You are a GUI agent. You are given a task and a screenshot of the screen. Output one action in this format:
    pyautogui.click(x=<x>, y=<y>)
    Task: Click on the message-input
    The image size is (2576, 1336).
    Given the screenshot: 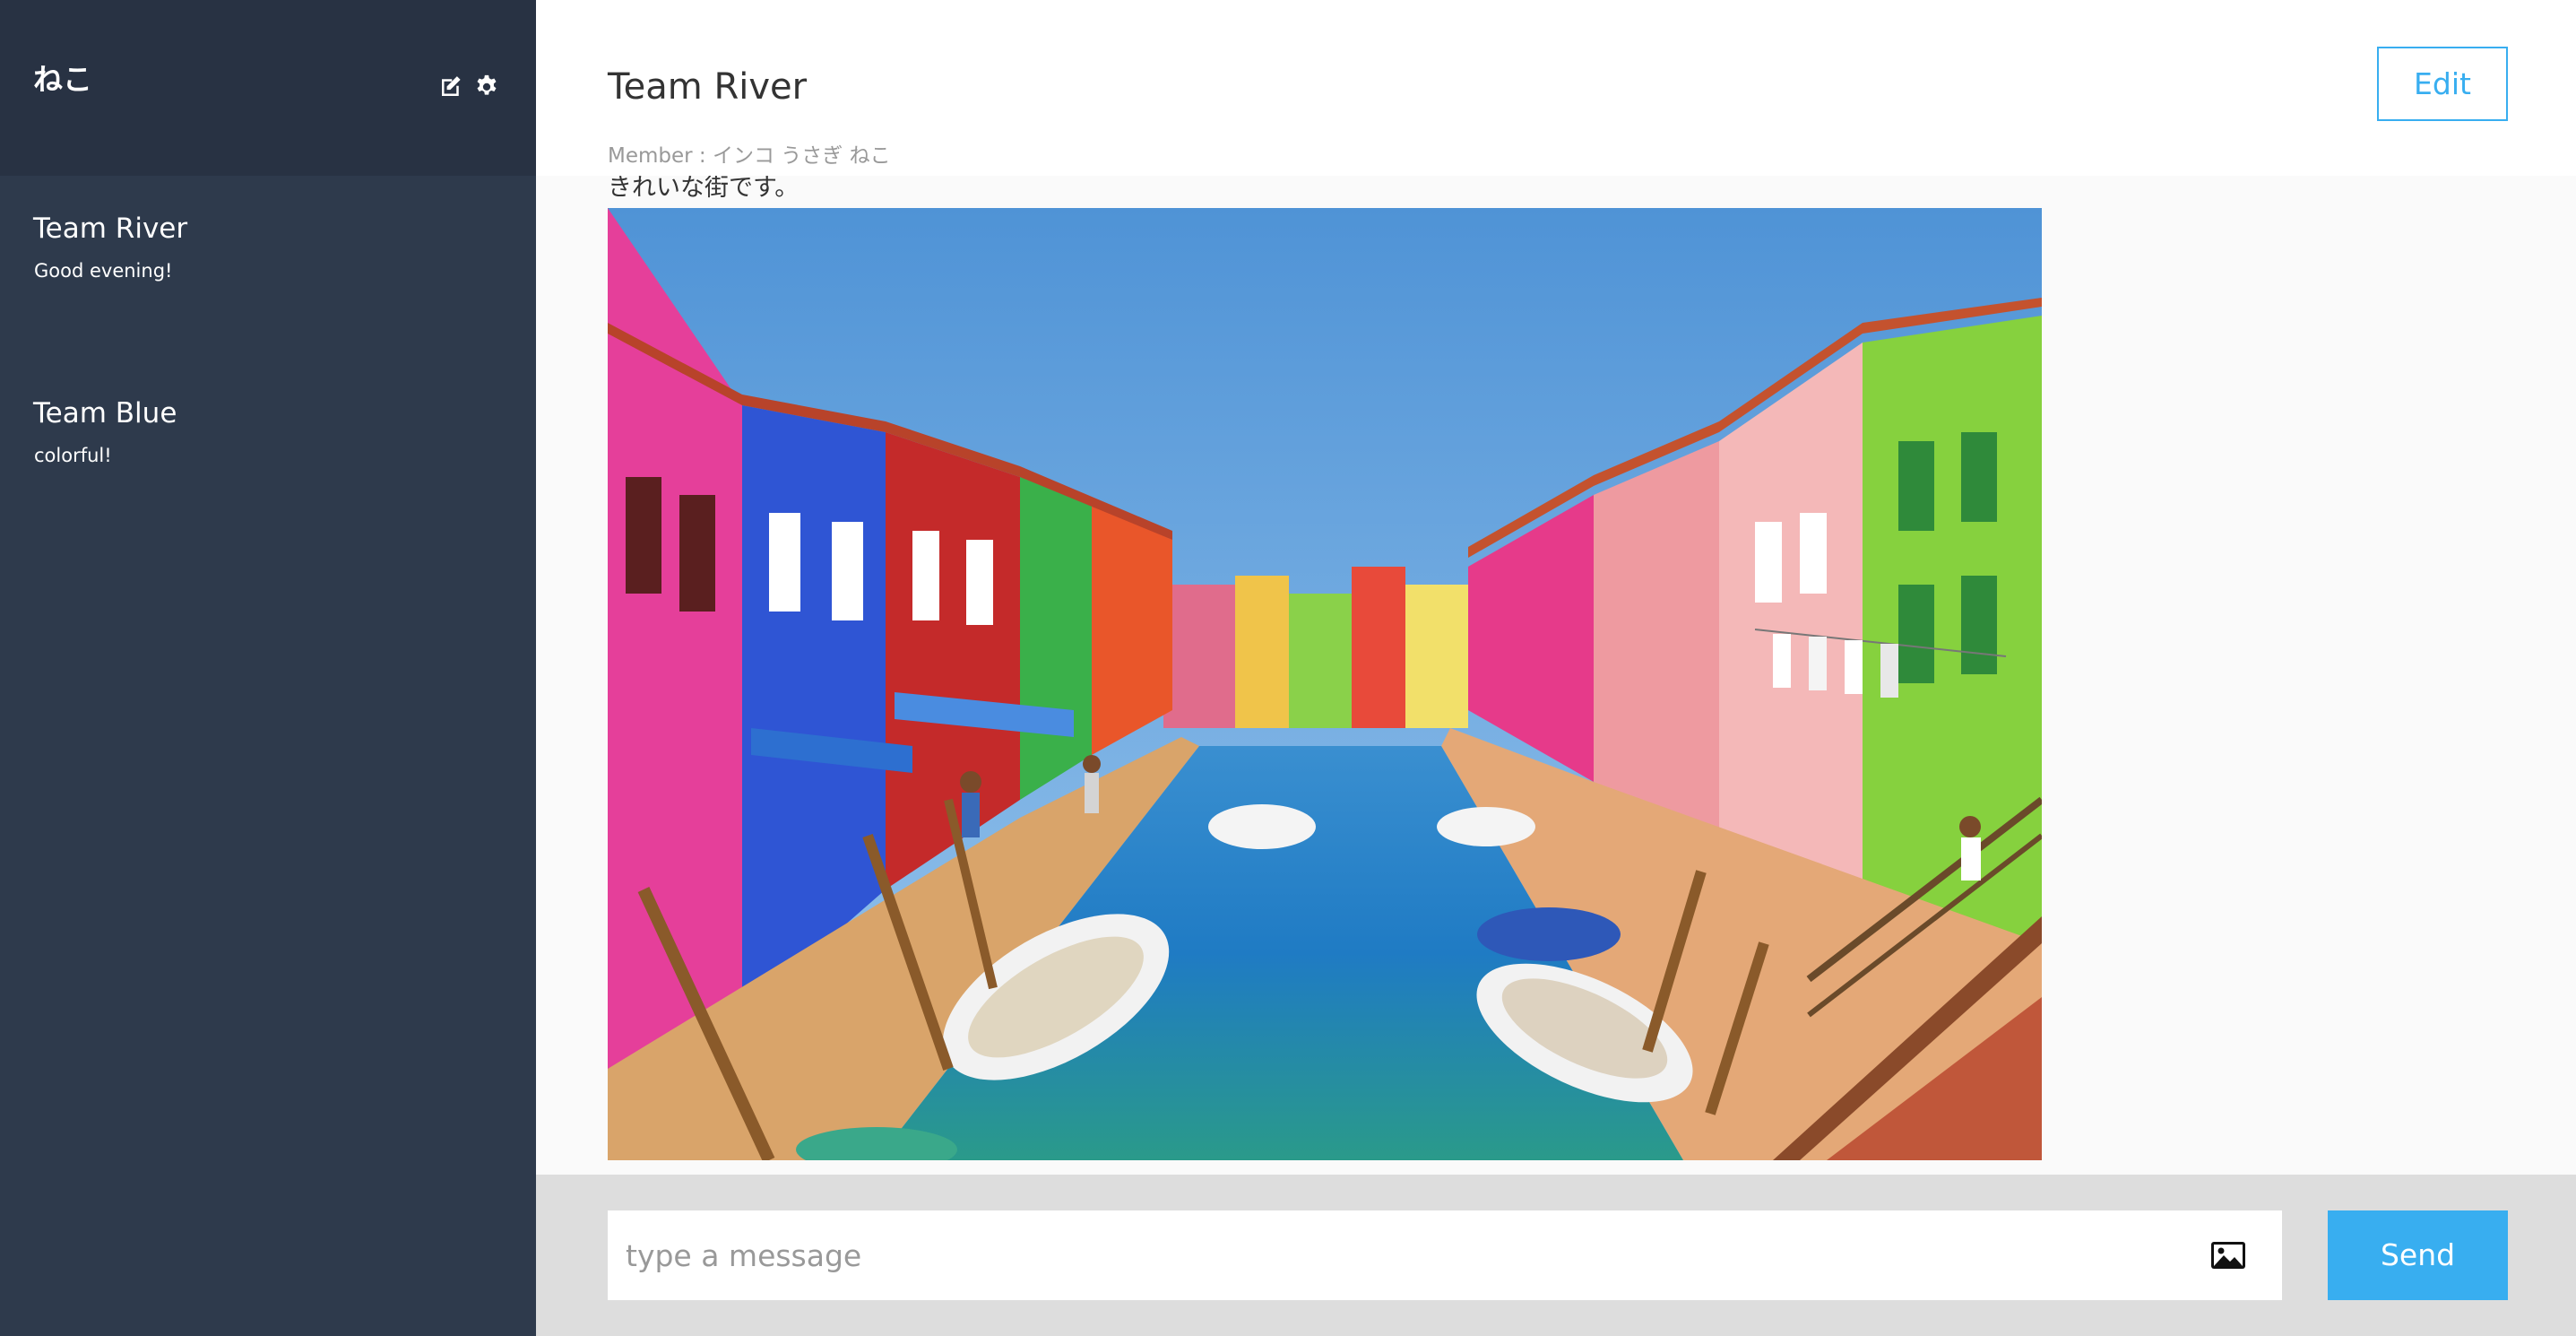 What is the action you would take?
    pyautogui.click(x=1405, y=1255)
    